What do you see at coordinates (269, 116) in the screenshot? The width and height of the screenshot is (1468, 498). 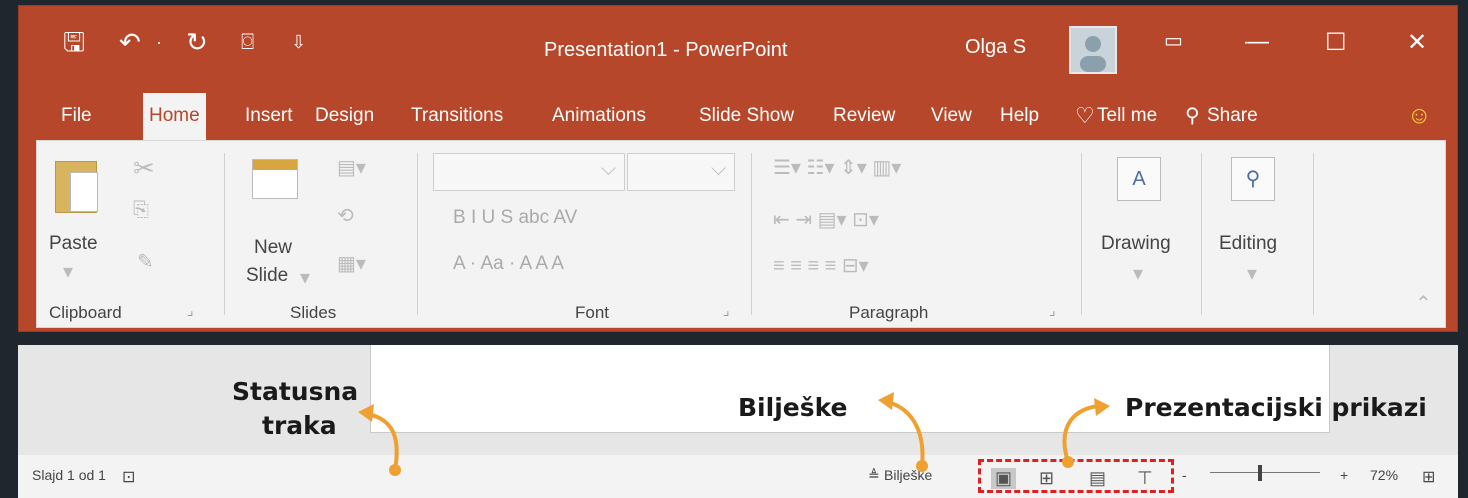 I see `tab-insert: Insert` at bounding box center [269, 116].